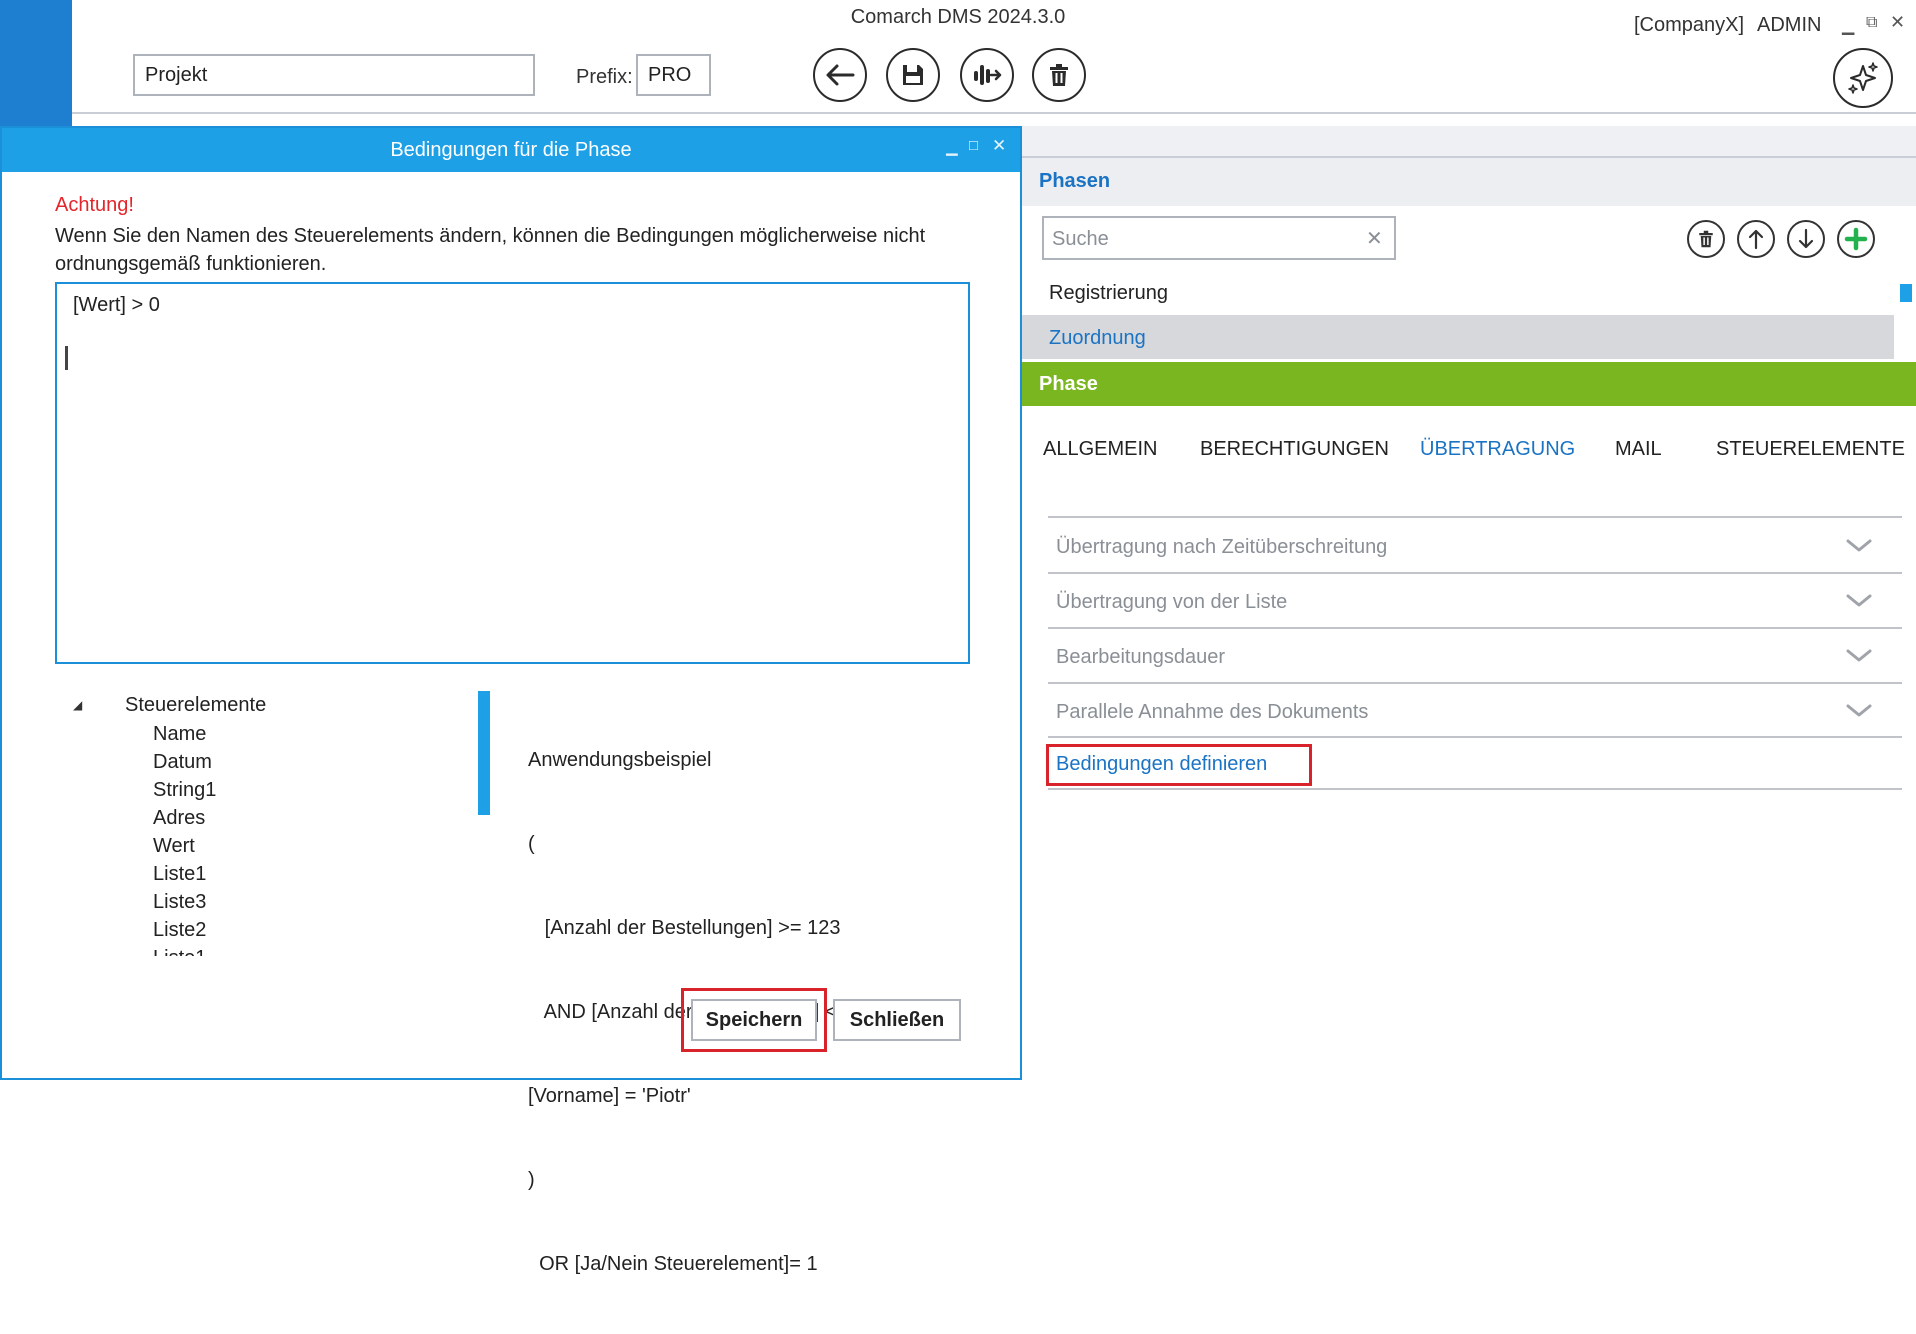 The height and width of the screenshot is (1334, 1916). What do you see at coordinates (1458, 292) in the screenshot?
I see `phase-list-item: Registrierung` at bounding box center [1458, 292].